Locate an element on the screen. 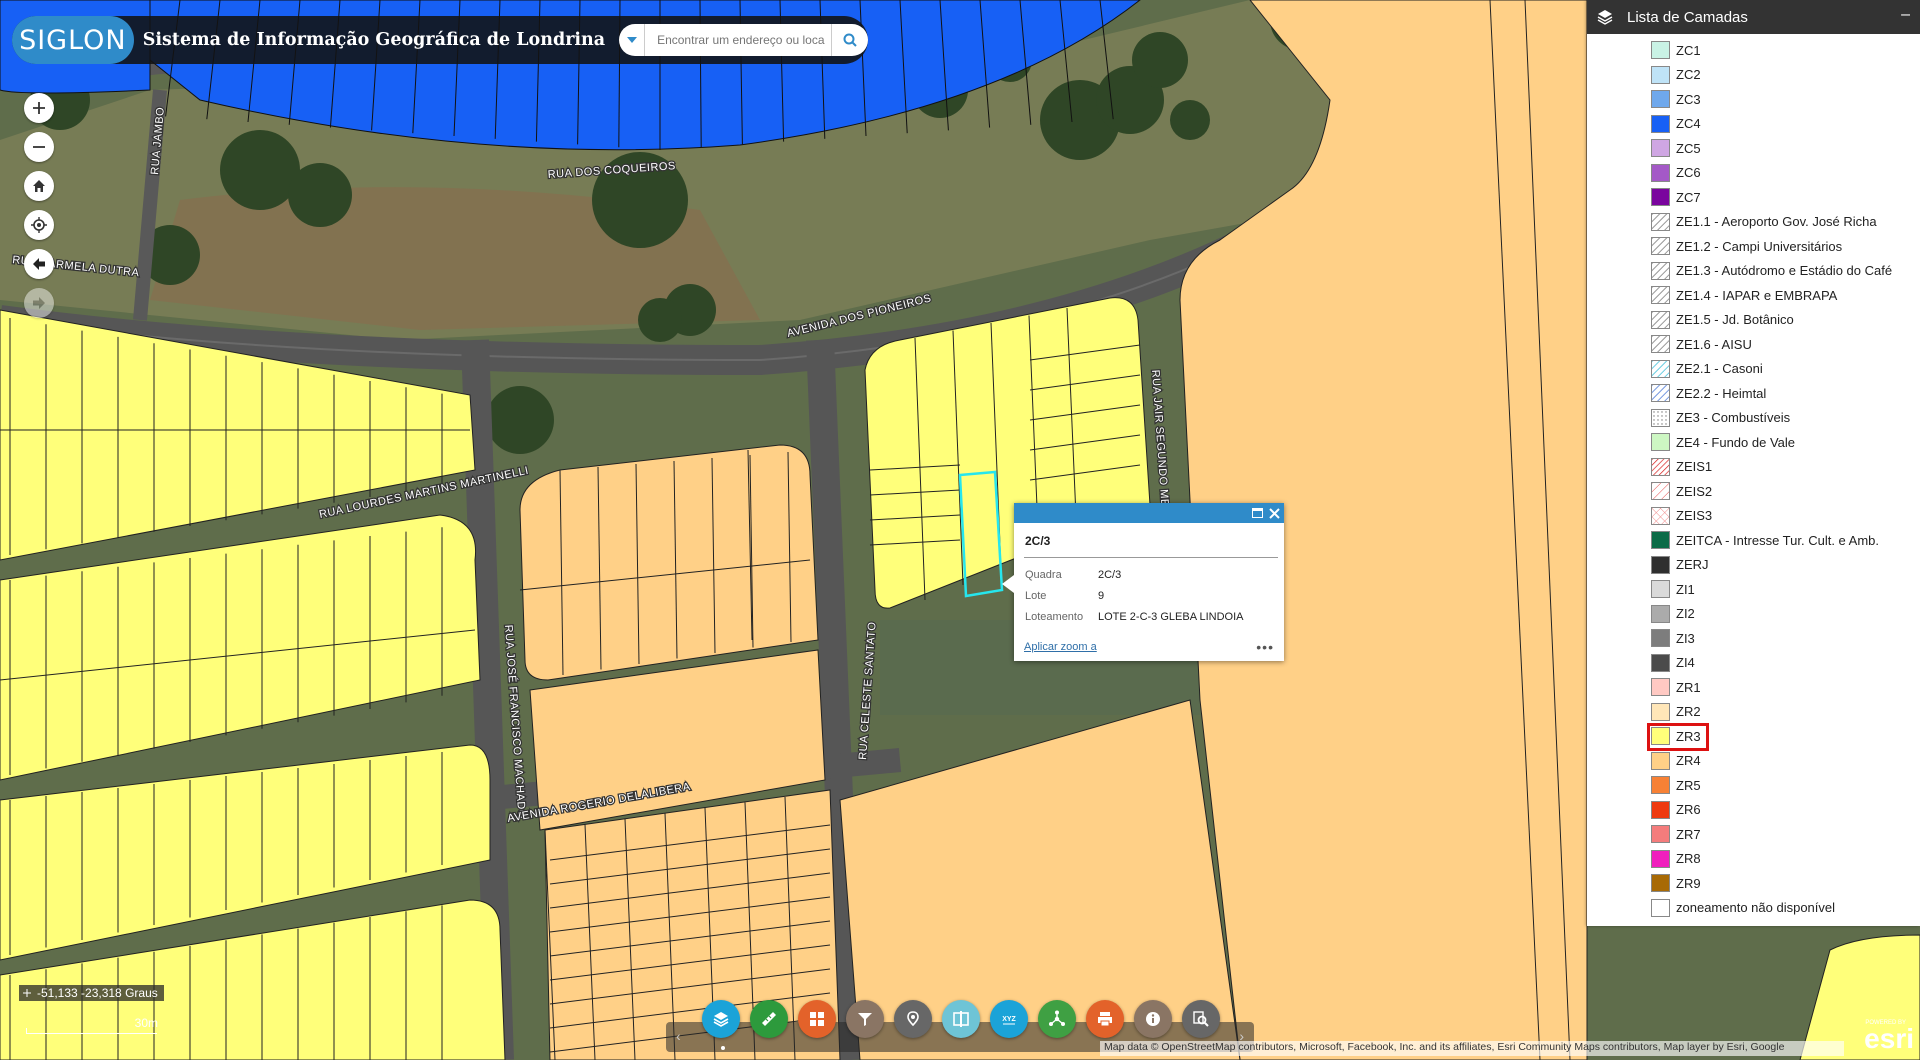 The width and height of the screenshot is (1920, 1060). swipe-icon is located at coordinates (961, 1019).